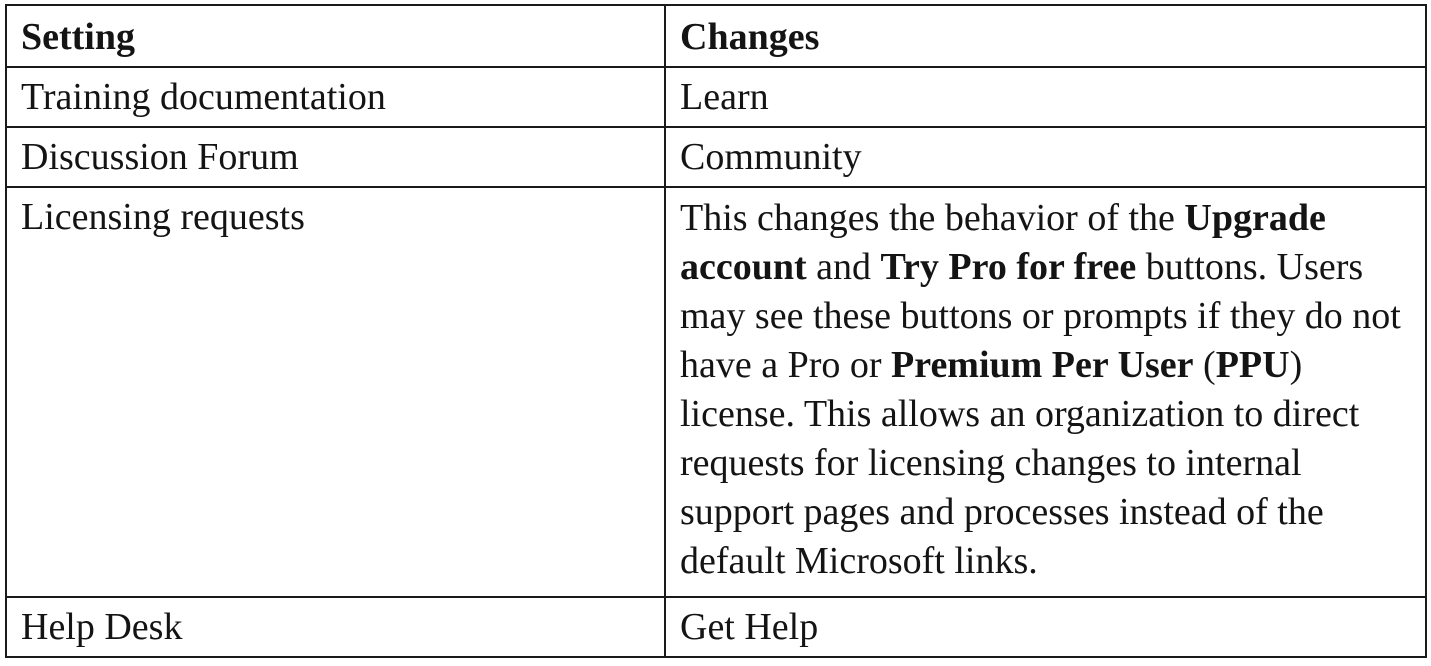 The height and width of the screenshot is (666, 1431). What do you see at coordinates (1042, 365) in the screenshot?
I see `premium-per-user-label: Premium Per User` at bounding box center [1042, 365].